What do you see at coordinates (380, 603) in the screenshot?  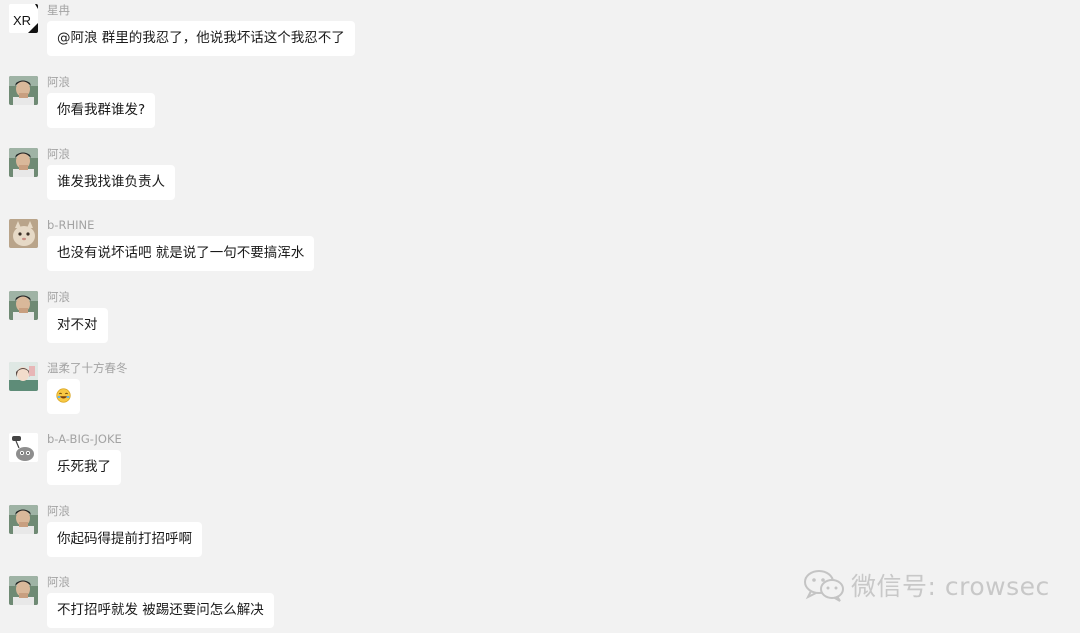 I see `chat-message: 阿浪 不打招呼就发 被踢还要问怎么解决` at bounding box center [380, 603].